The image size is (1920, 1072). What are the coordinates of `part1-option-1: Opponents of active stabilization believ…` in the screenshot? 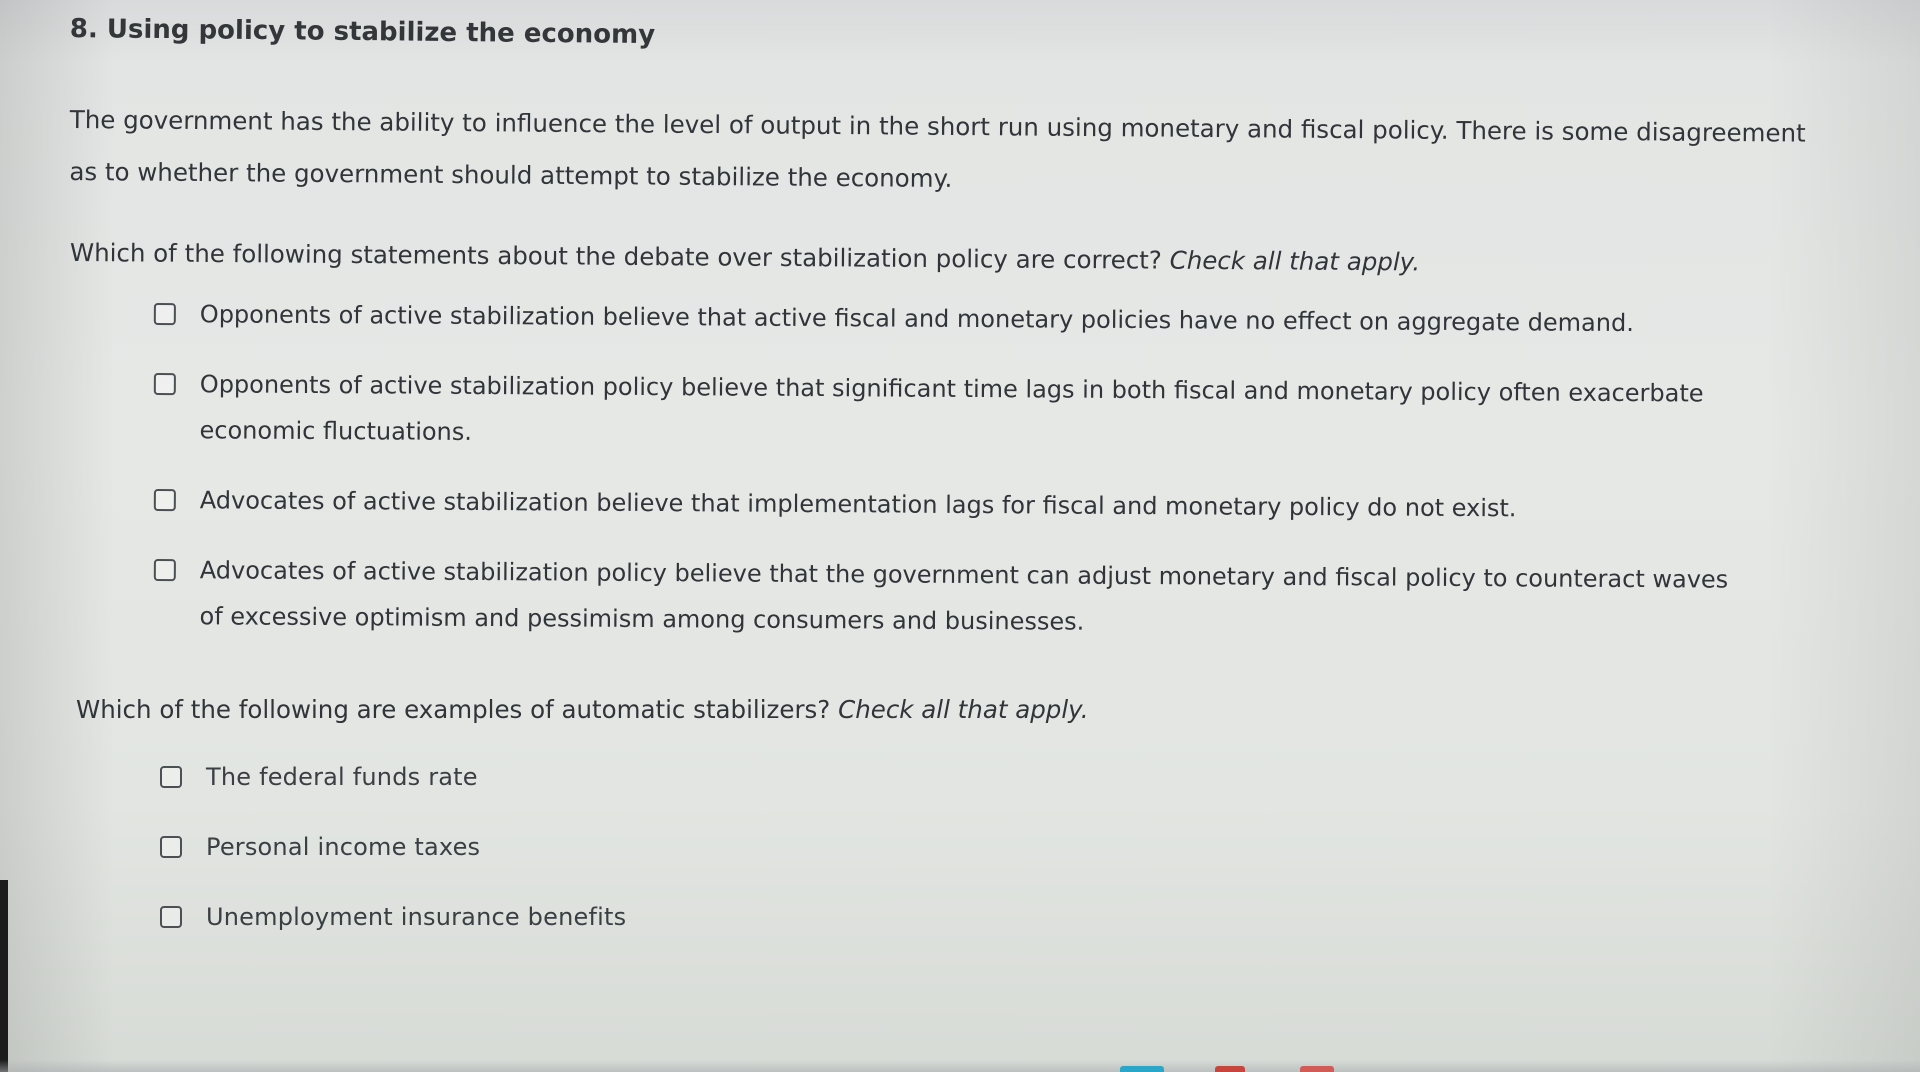 It's located at (973, 319).